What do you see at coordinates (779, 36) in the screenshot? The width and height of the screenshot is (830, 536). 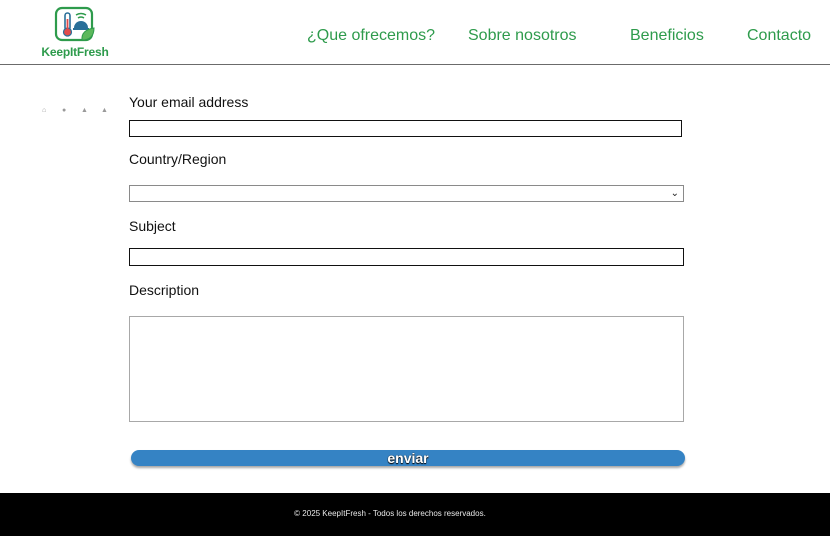 I see `nav-link-contacto: Contacto` at bounding box center [779, 36].